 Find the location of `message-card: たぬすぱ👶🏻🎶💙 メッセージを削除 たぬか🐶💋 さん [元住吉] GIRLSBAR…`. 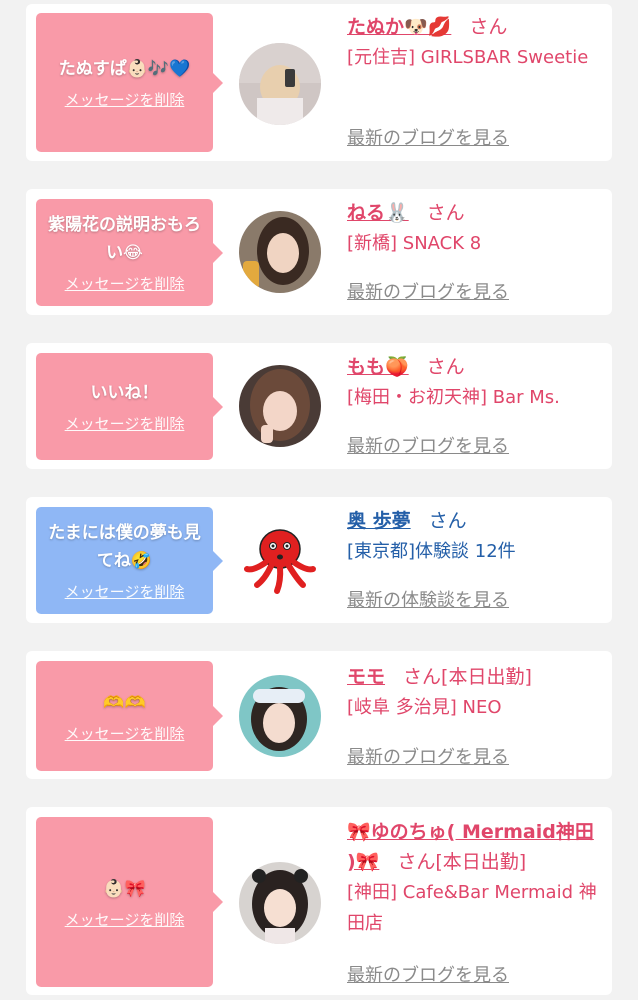

message-card: たぬすぱ👶🏻🎶💙 メッセージを削除 たぬか🐶💋 さん [元住吉] GIRLSBAR… is located at coordinates (319, 82).